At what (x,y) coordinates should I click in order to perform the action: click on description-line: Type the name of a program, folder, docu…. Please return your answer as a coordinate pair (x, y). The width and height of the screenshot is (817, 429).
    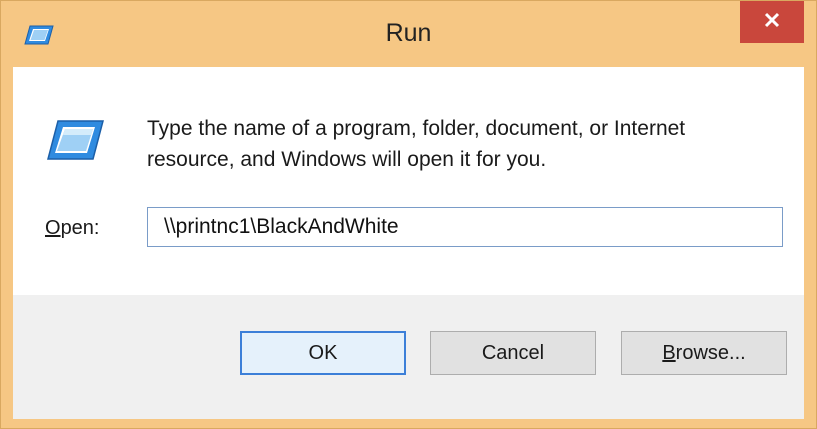
    Looking at the image, I should click on (416, 128).